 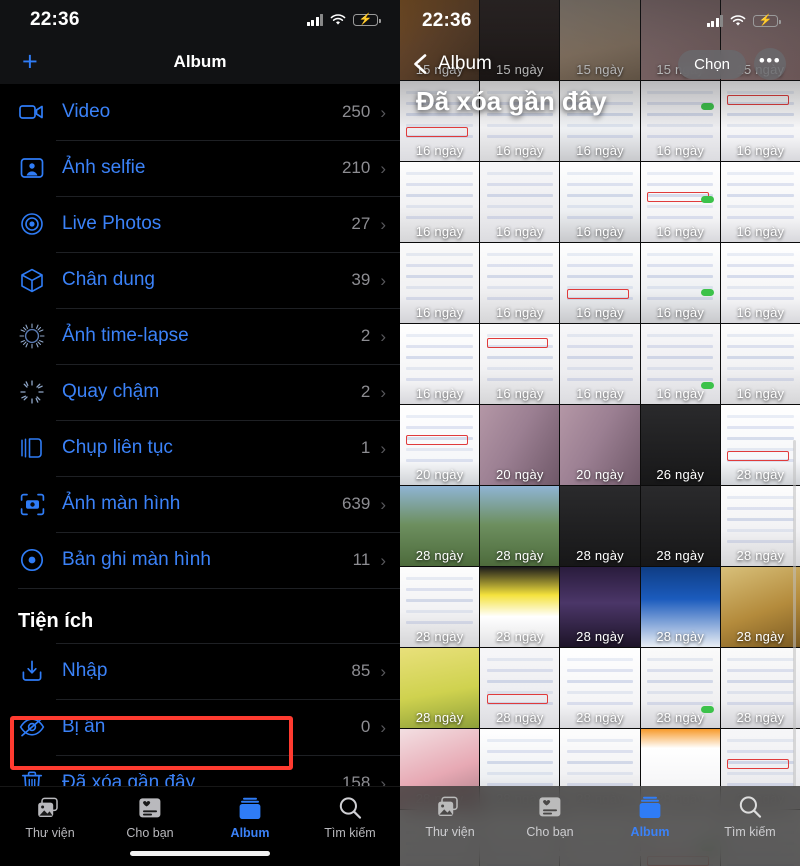 I want to click on select-button: Chọn, so click(x=712, y=64).